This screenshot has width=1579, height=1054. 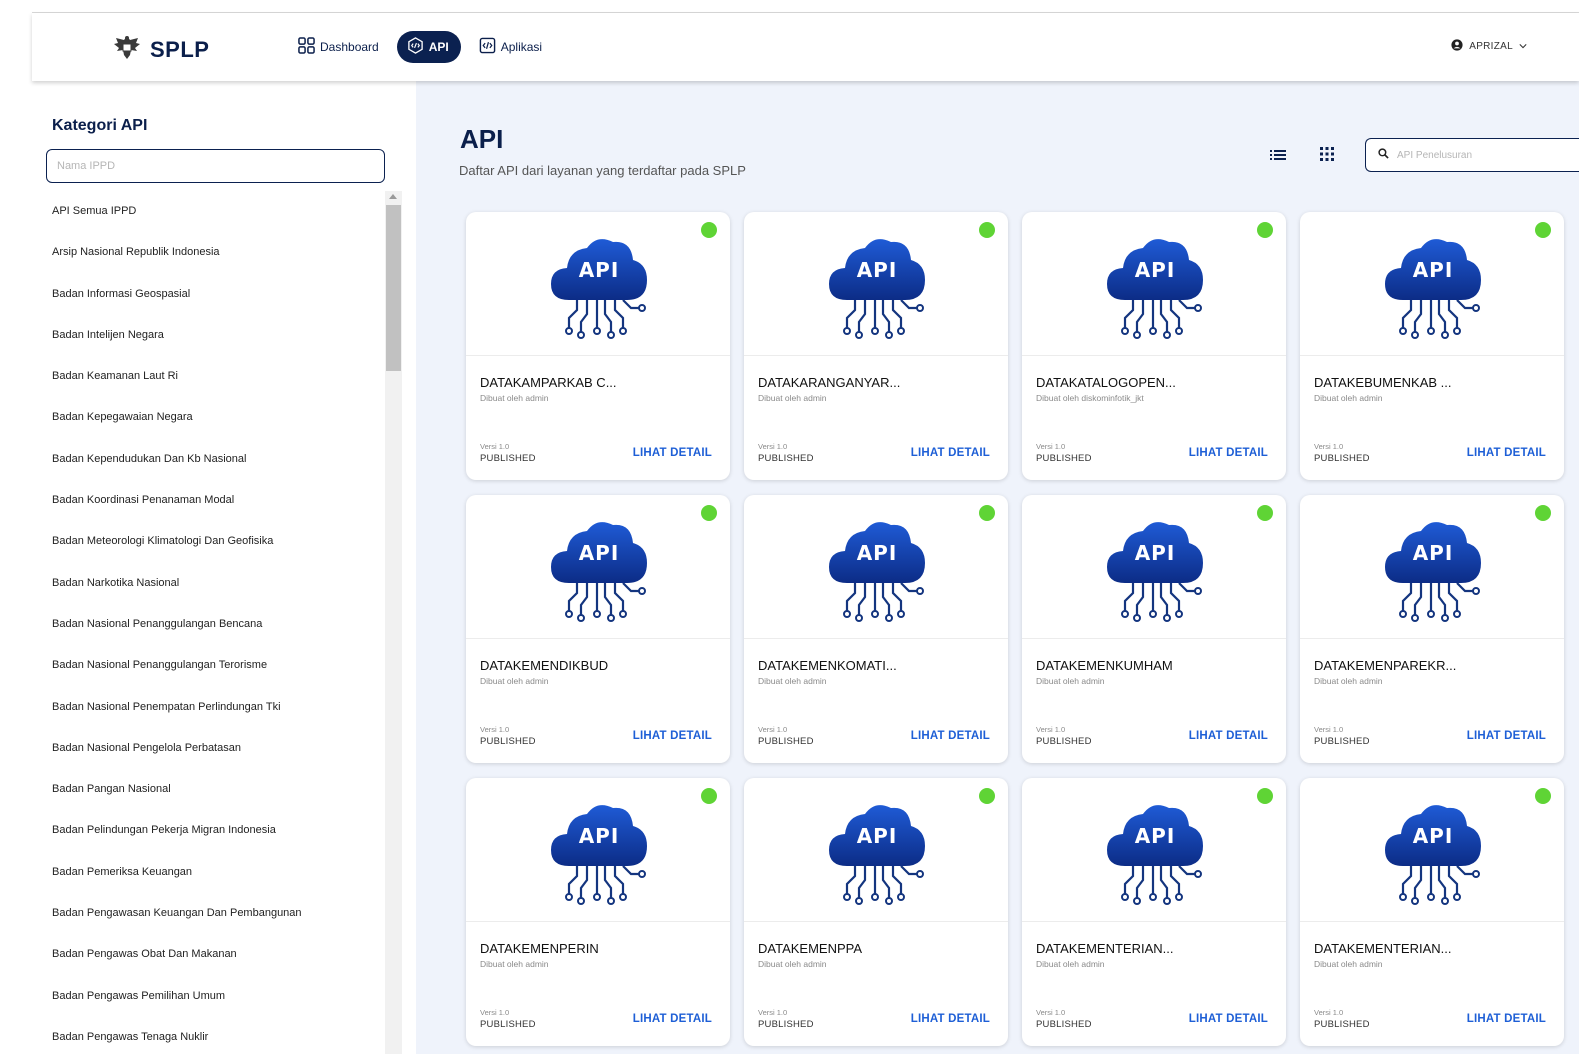 I want to click on nav-api: API, so click(x=428, y=47).